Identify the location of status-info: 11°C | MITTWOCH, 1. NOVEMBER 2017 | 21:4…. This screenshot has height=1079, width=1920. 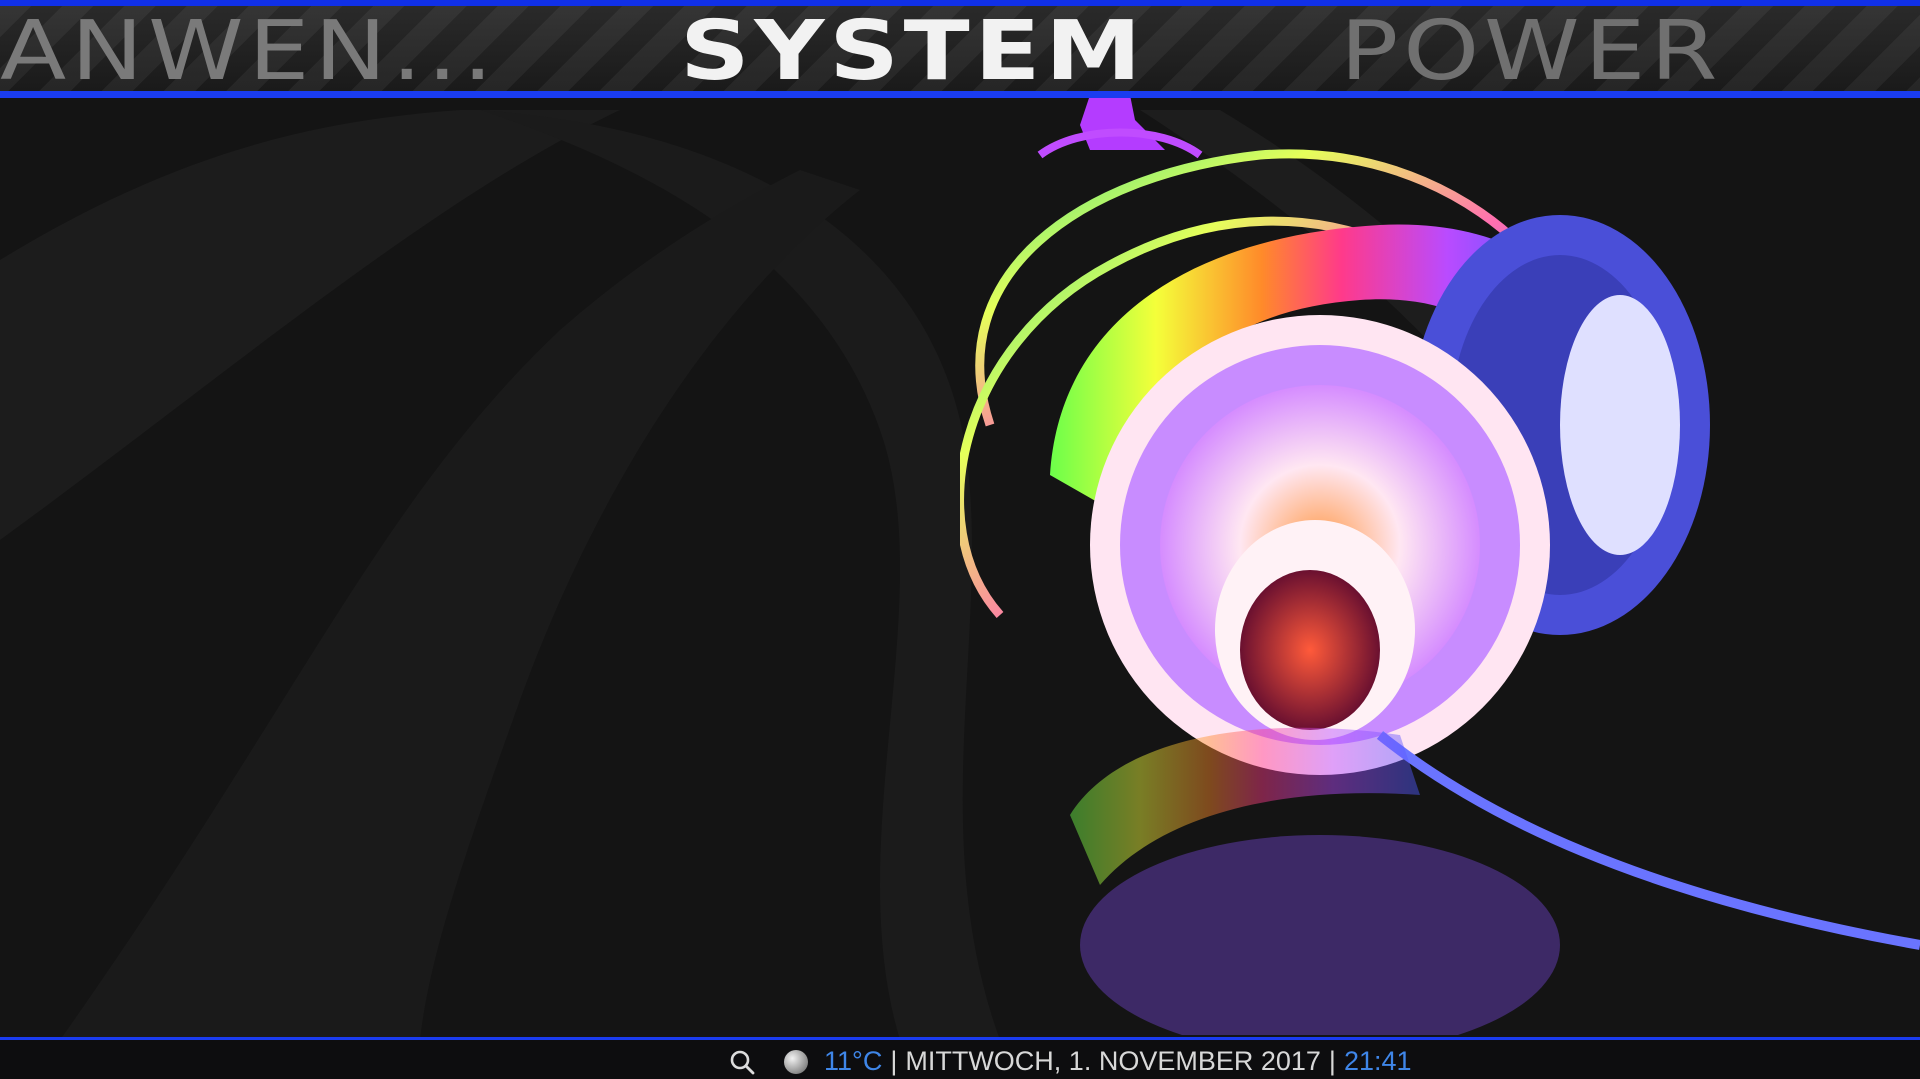
(1070, 1061).